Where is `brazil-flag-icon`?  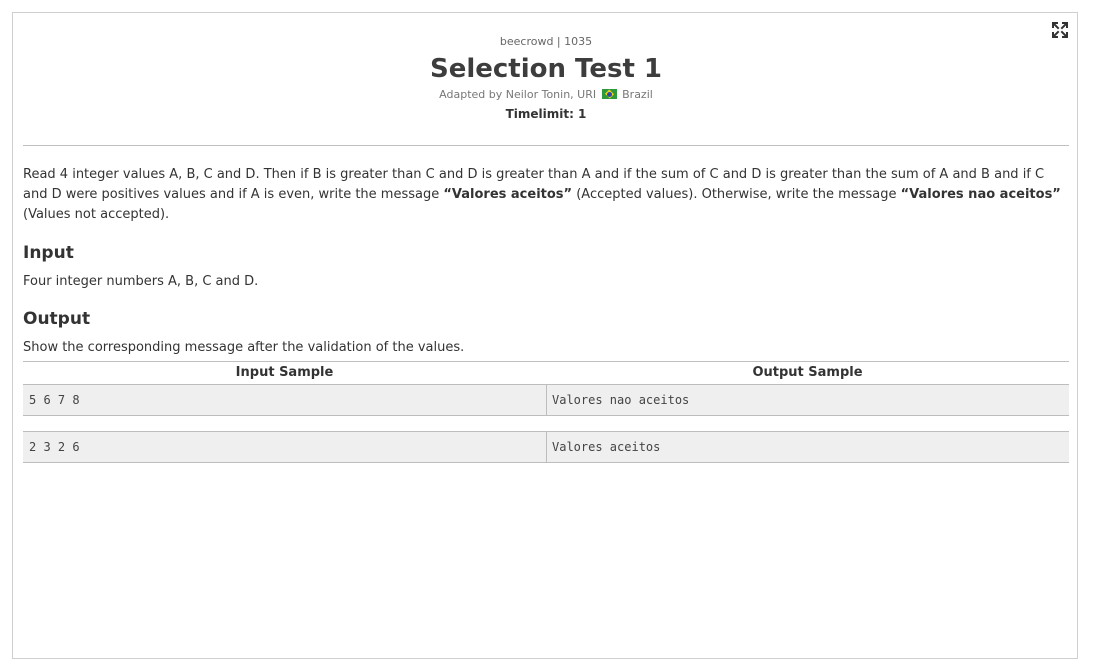
brazil-flag-icon is located at coordinates (609, 94).